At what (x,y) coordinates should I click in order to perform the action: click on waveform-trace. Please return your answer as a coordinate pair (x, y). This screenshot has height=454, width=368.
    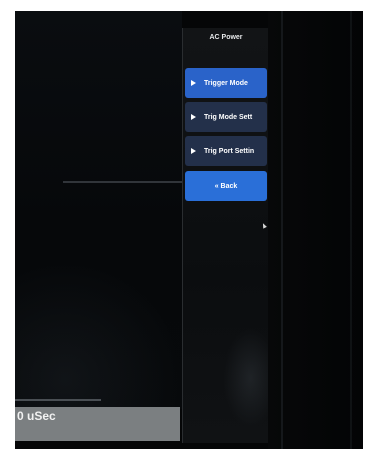
    Looking at the image, I should click on (122, 182).